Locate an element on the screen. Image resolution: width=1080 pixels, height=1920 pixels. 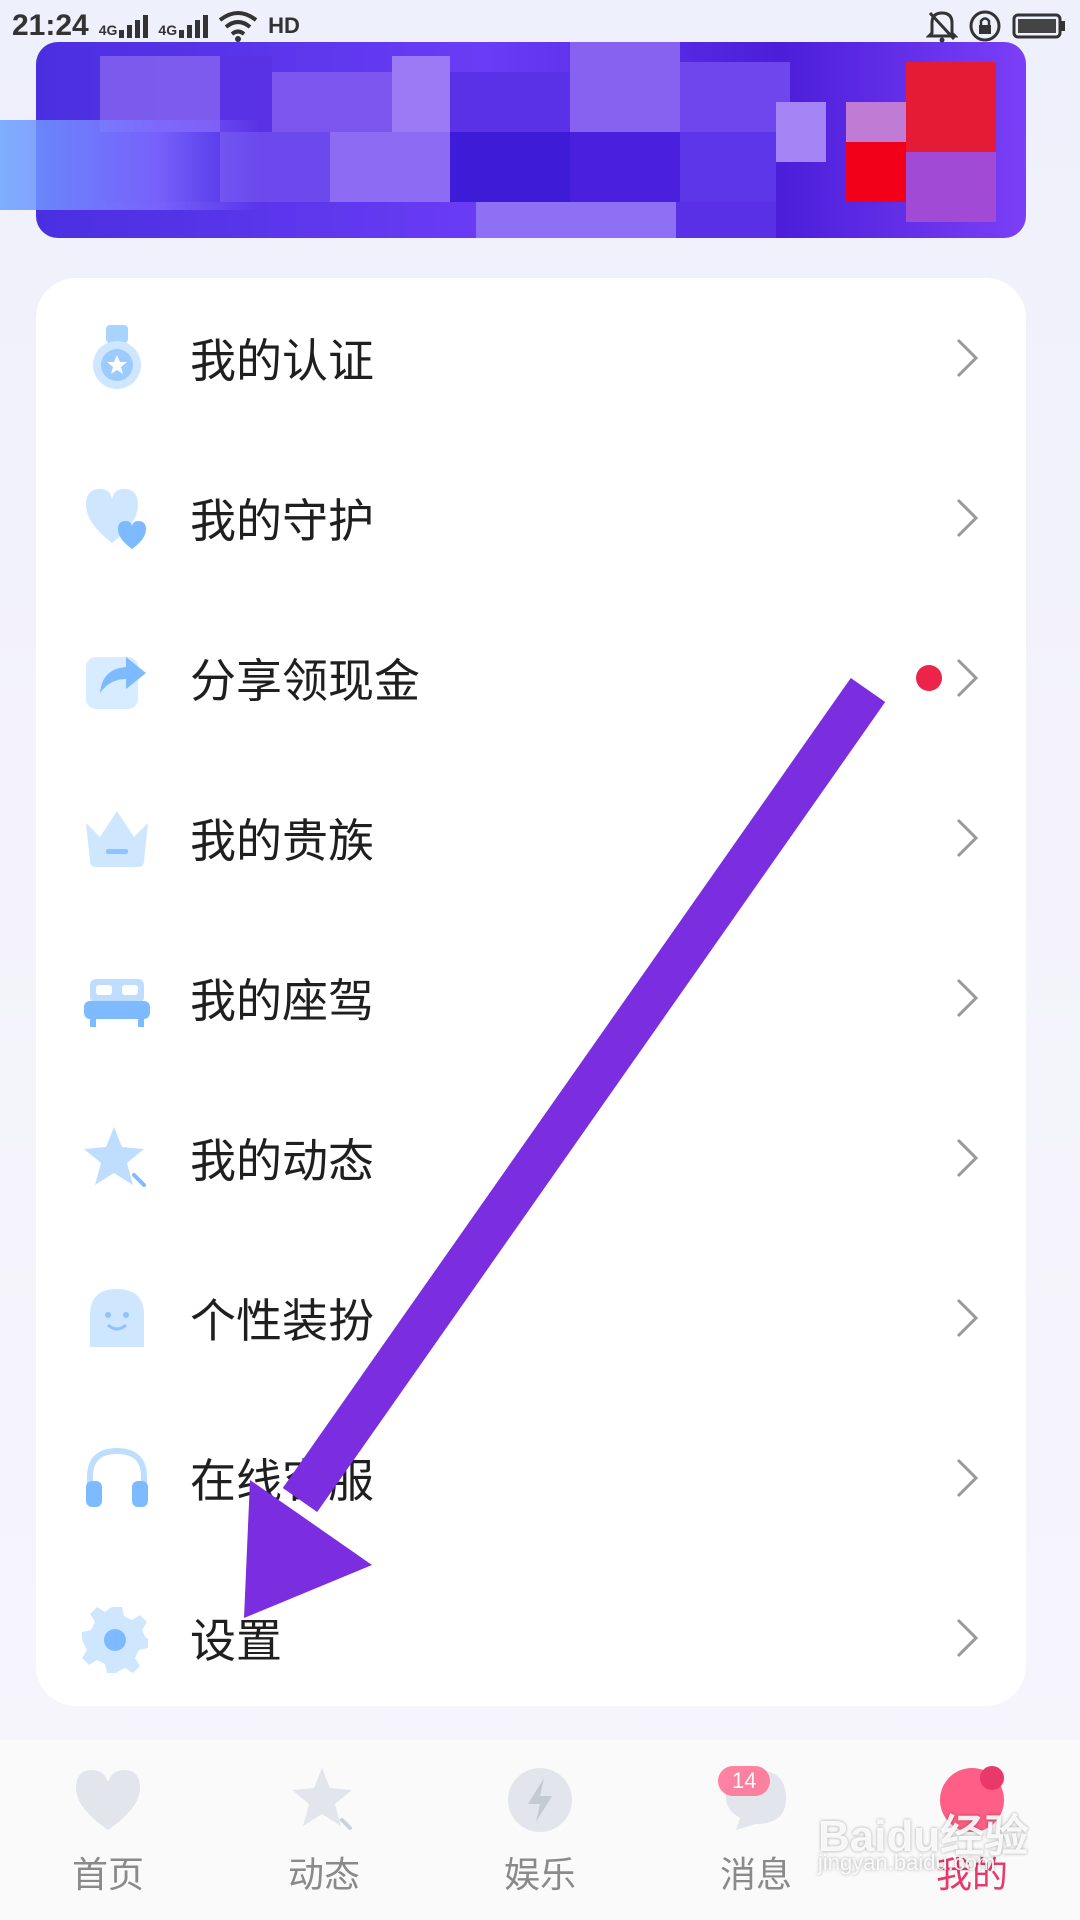
car-icon is located at coordinates (117, 1003).